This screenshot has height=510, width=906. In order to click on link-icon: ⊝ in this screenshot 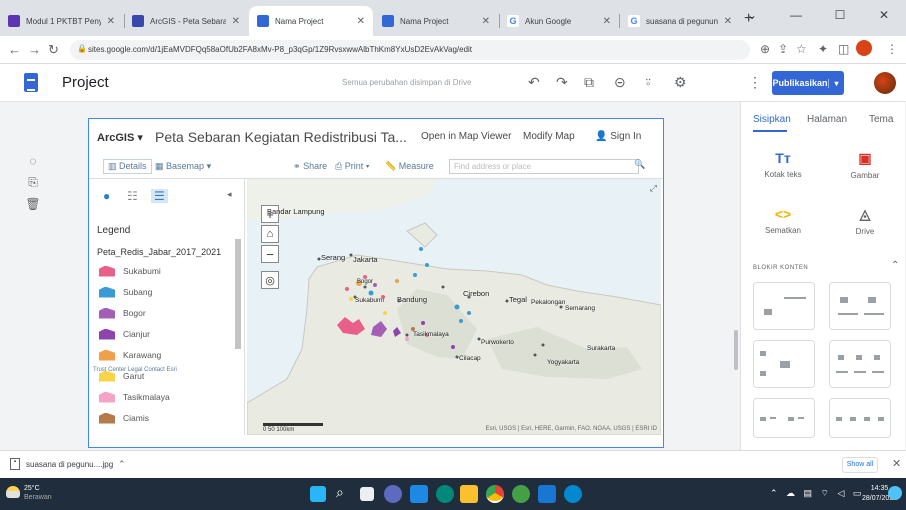, I will do `click(620, 82)`.